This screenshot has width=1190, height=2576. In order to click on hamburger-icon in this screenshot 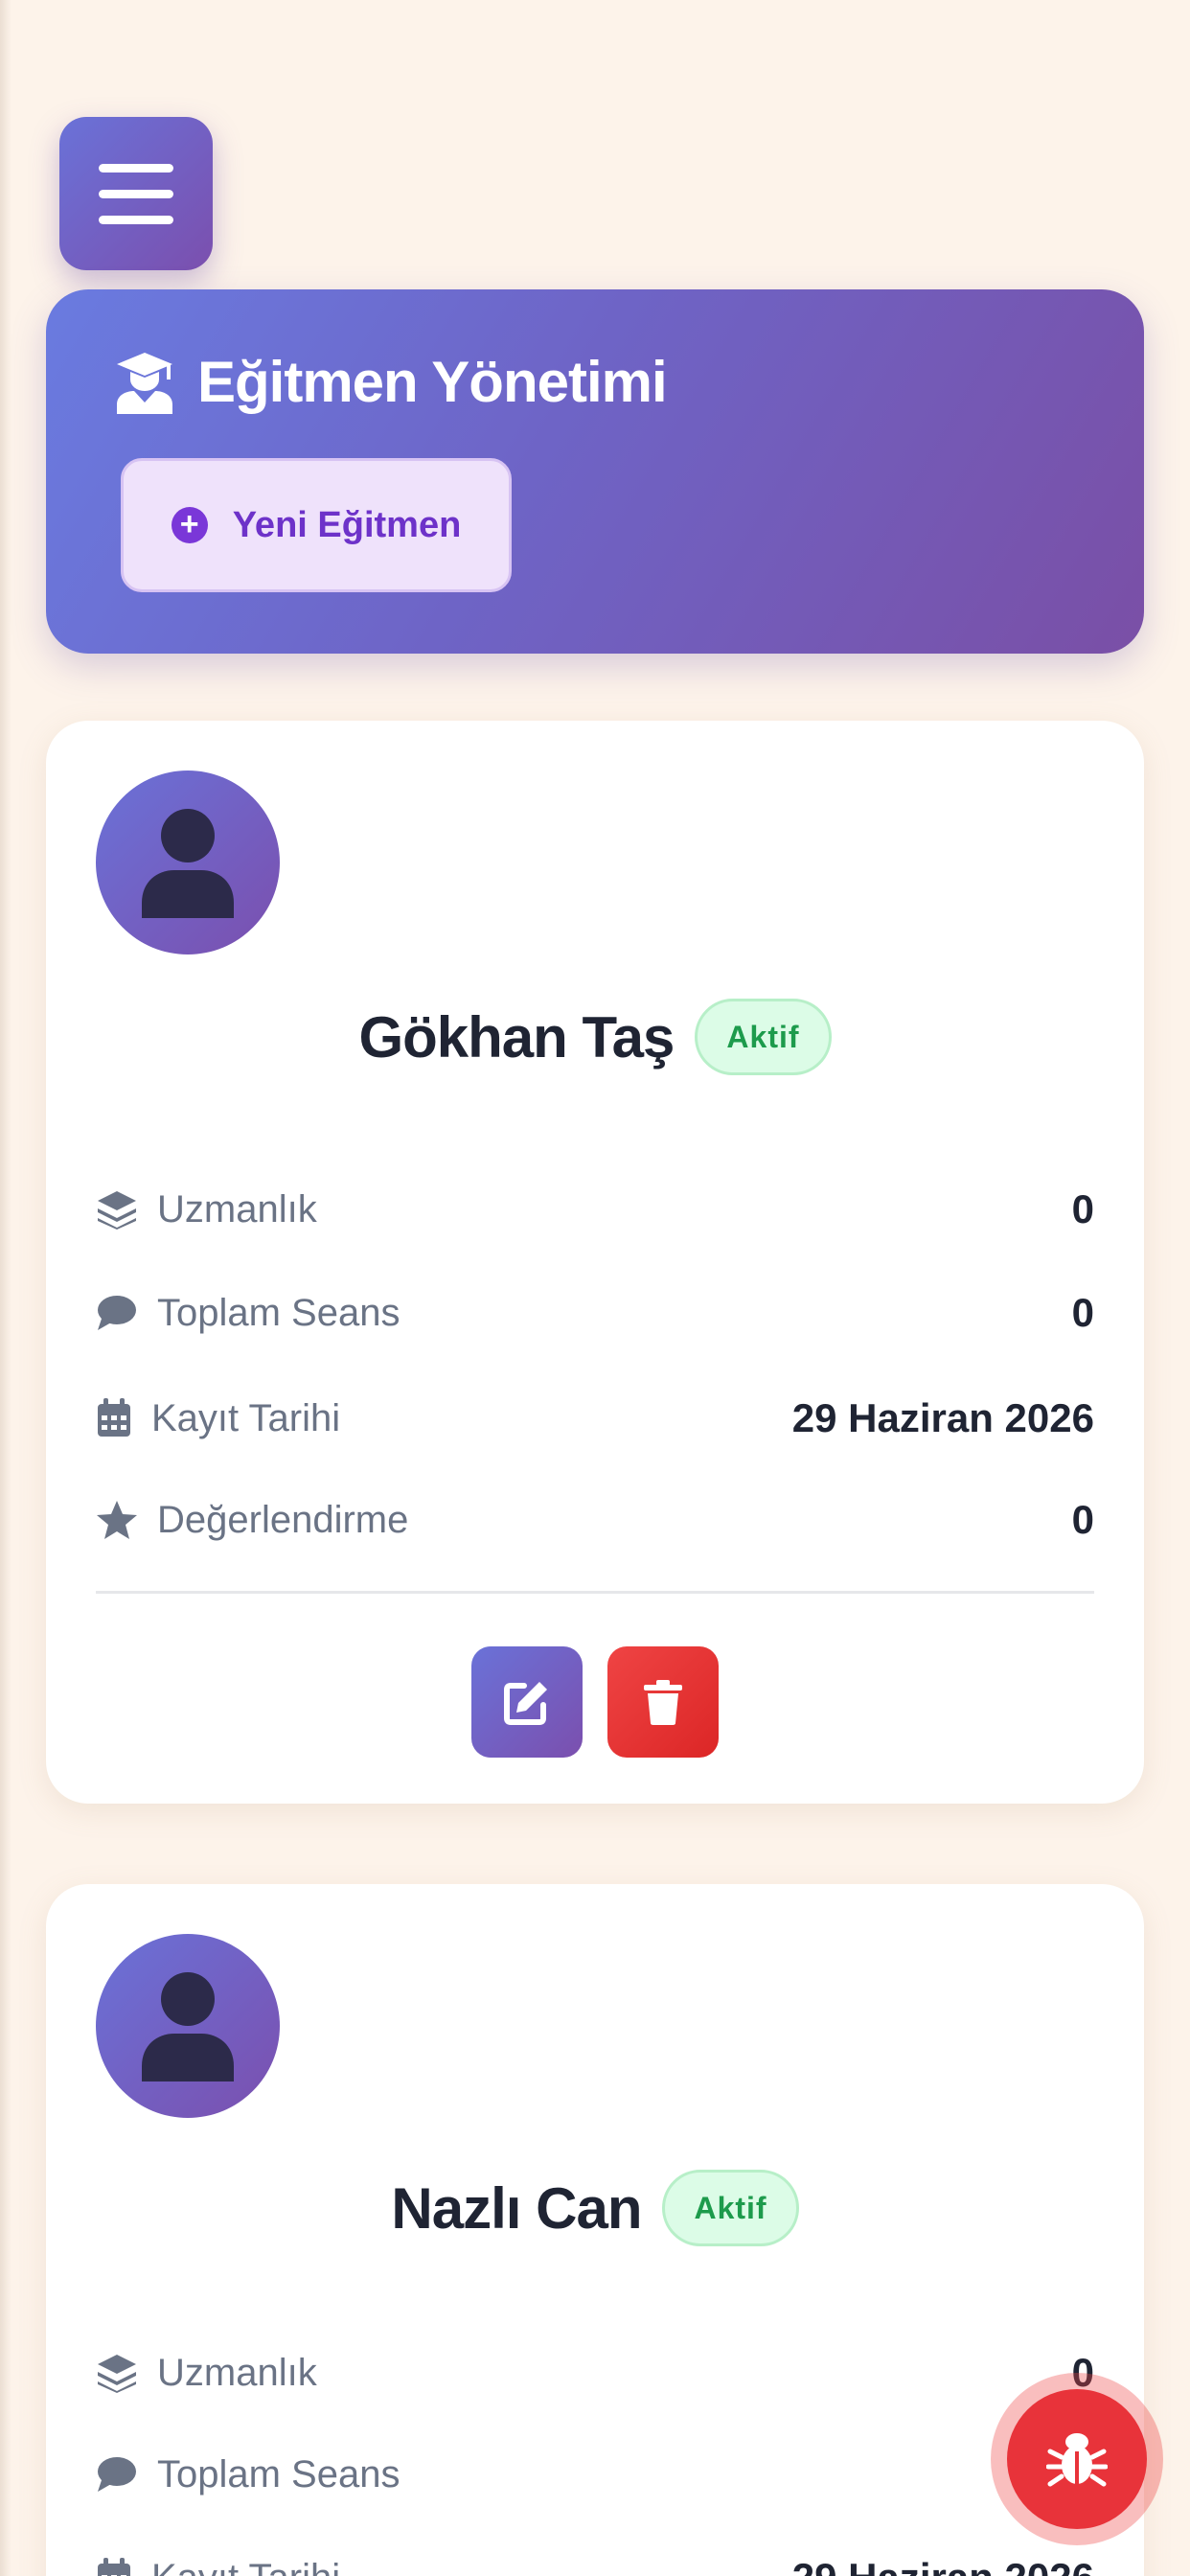, I will do `click(136, 167)`.